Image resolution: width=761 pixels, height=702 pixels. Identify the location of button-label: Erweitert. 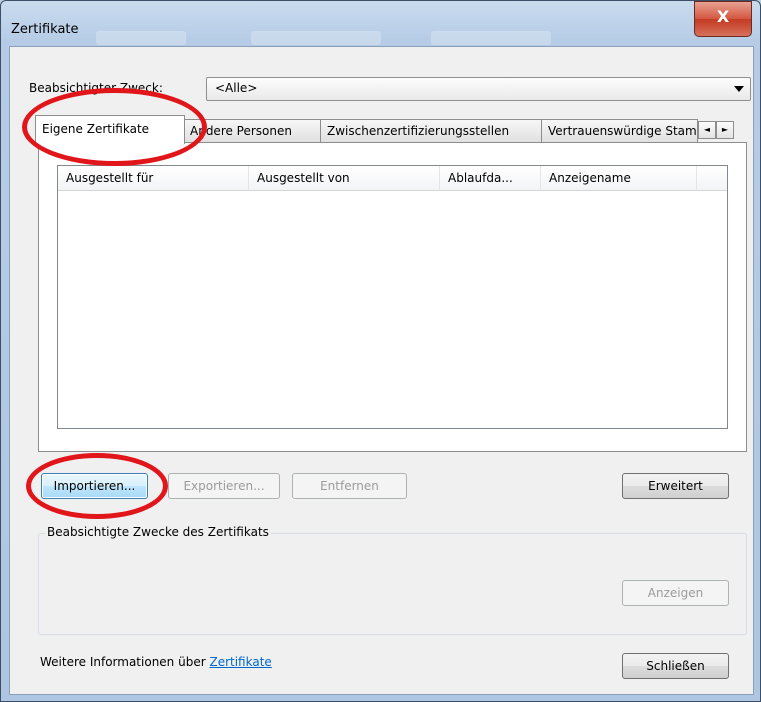
(675, 486).